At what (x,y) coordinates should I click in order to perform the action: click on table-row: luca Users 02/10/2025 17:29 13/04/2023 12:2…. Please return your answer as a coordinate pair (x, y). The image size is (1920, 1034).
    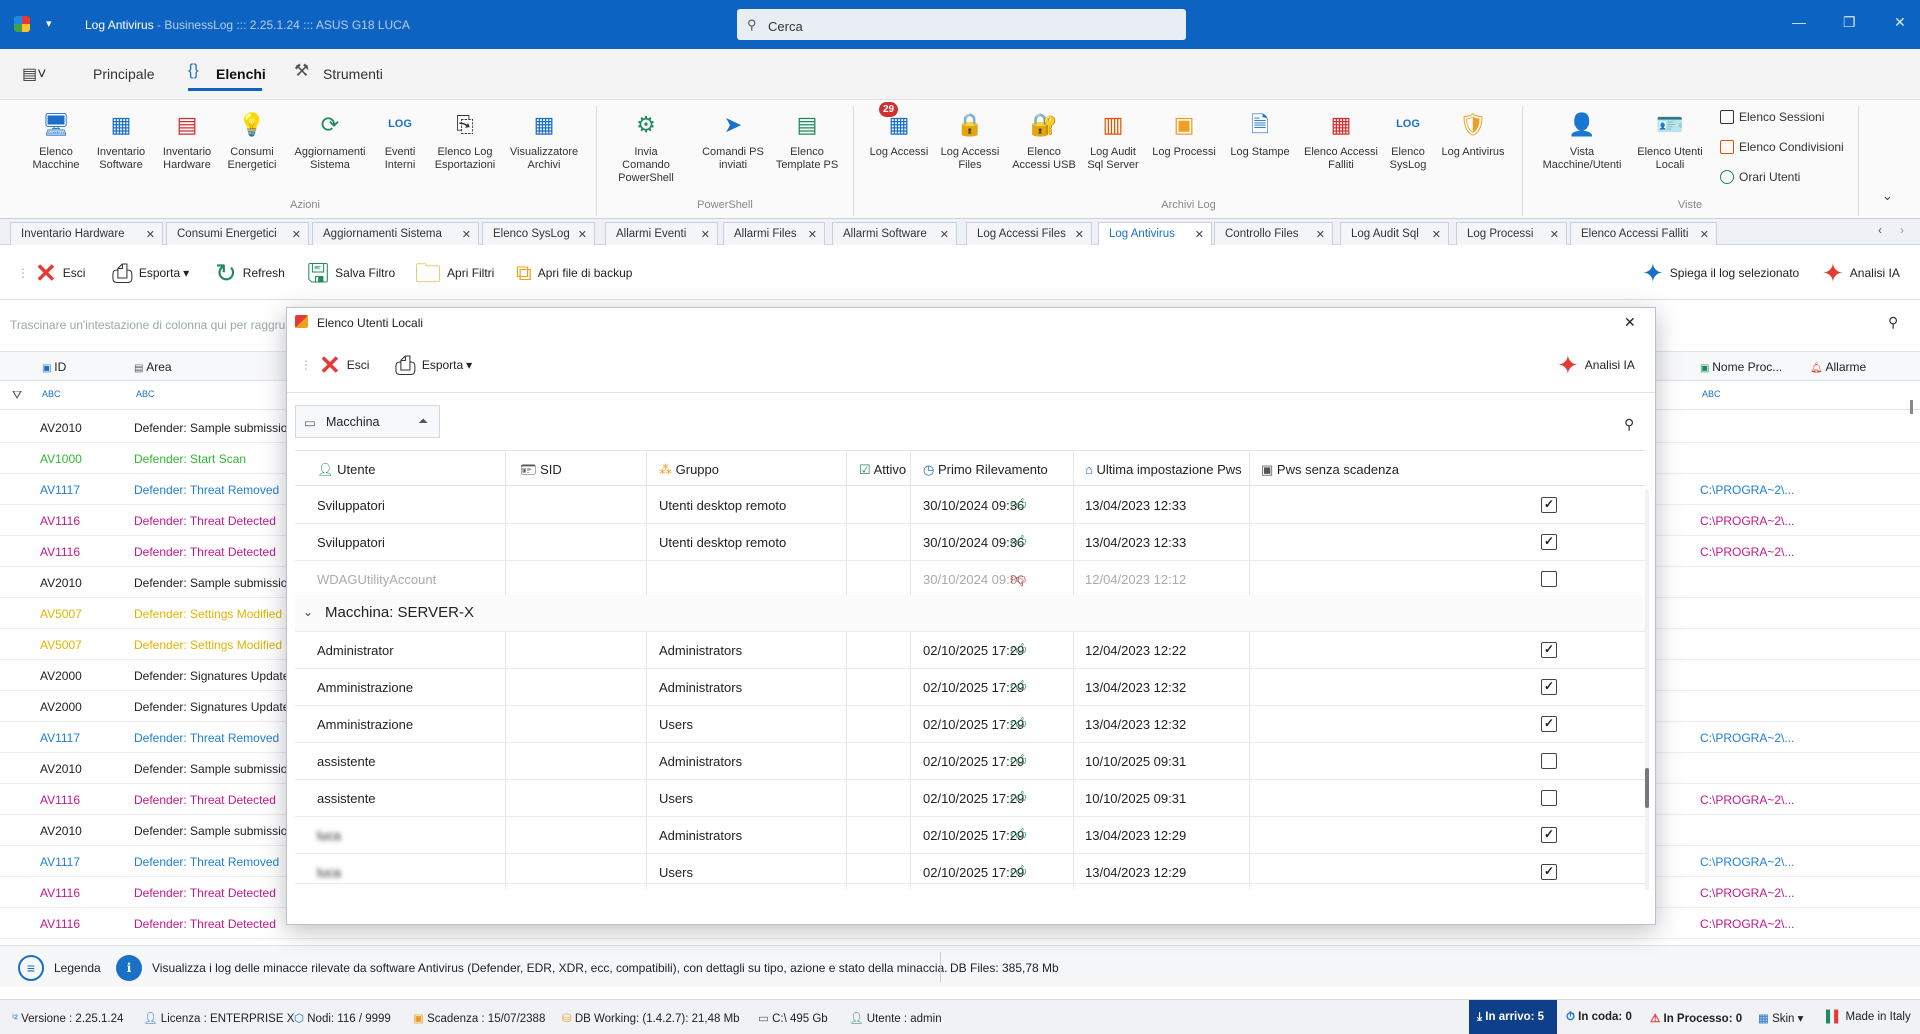
    Looking at the image, I should click on (970, 869).